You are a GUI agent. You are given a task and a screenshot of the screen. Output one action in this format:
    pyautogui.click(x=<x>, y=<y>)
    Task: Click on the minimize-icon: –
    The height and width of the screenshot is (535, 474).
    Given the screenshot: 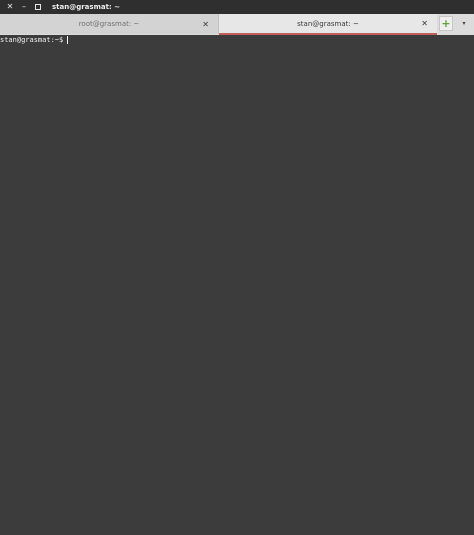 What is the action you would take?
    pyautogui.click(x=24, y=6)
    